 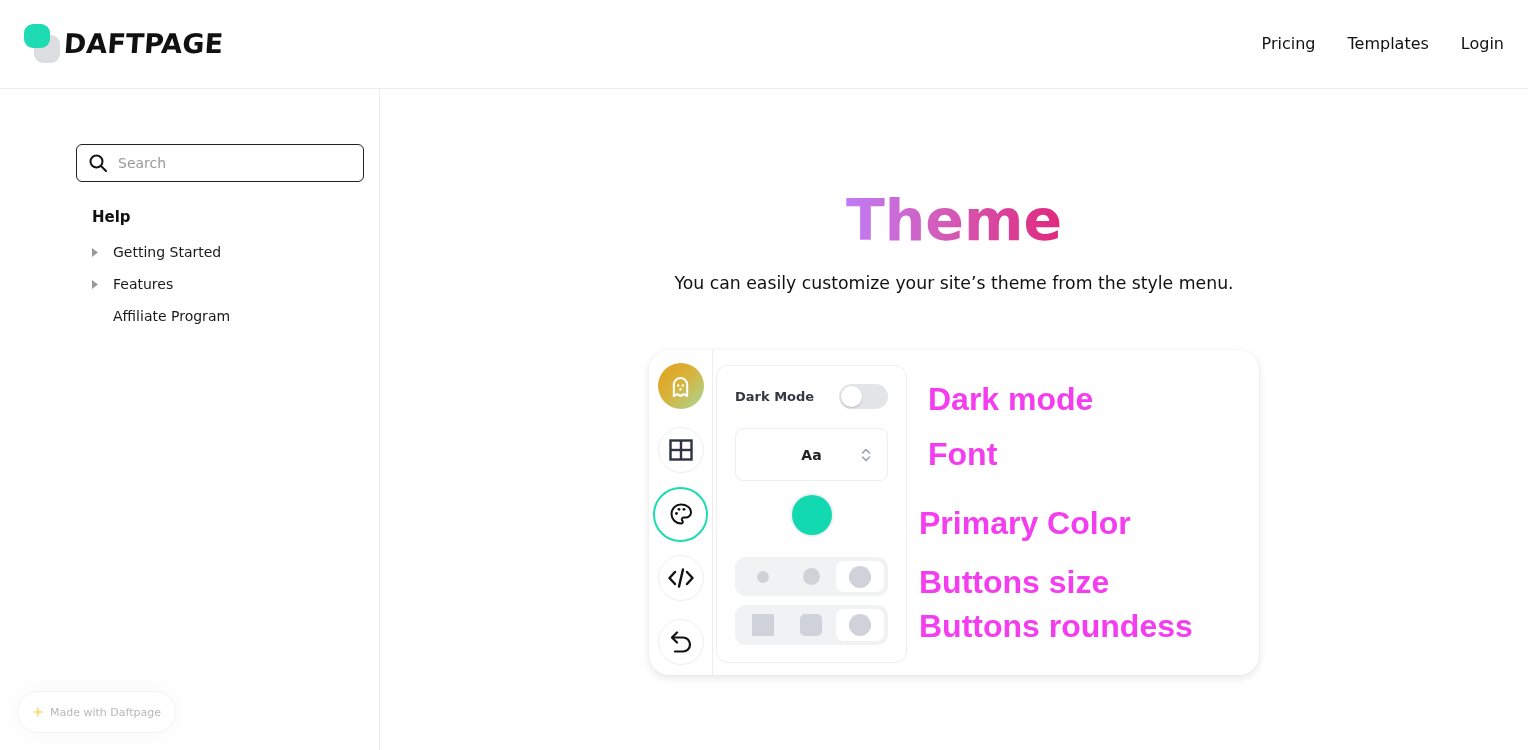 What do you see at coordinates (157, 252) in the screenshot?
I see `sidebar-item: Getting Started` at bounding box center [157, 252].